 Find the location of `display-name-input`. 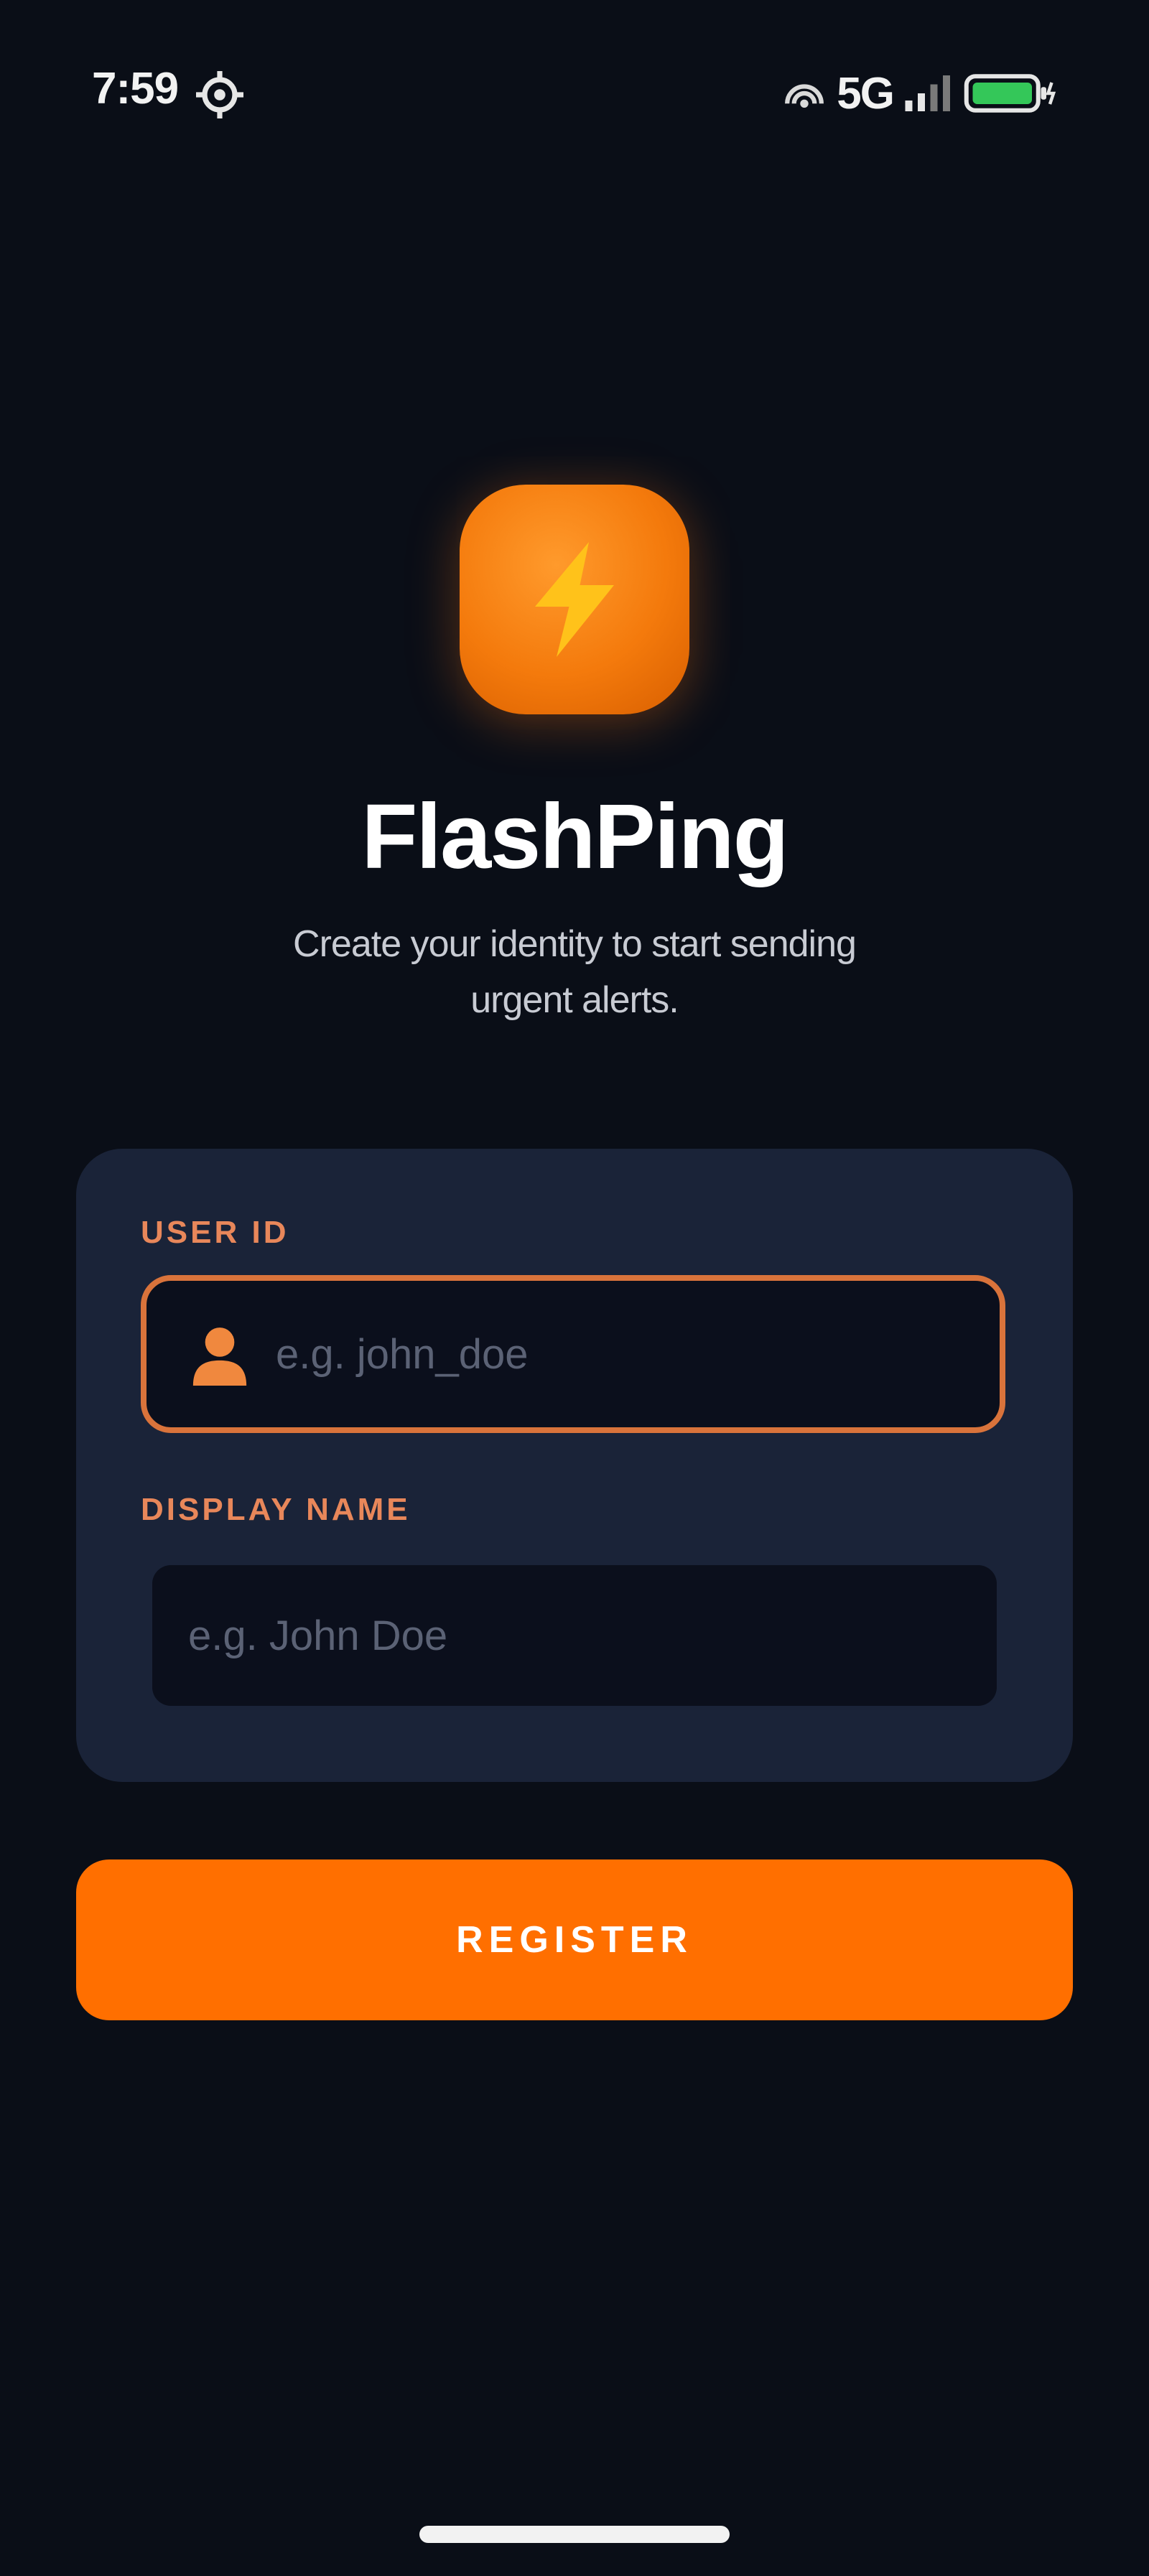

display-name-input is located at coordinates (574, 1635).